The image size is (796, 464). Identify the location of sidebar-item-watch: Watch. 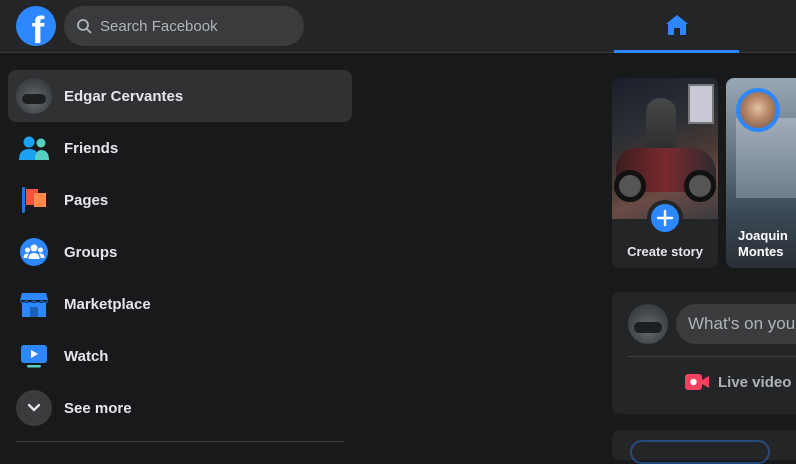
(180, 356).